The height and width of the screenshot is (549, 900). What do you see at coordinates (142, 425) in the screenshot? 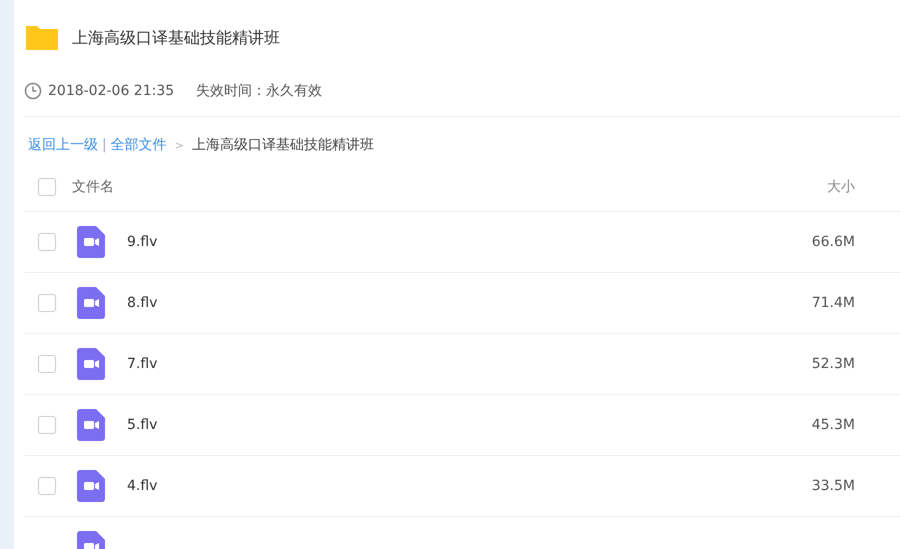
I see `file-name: 5.flv` at bounding box center [142, 425].